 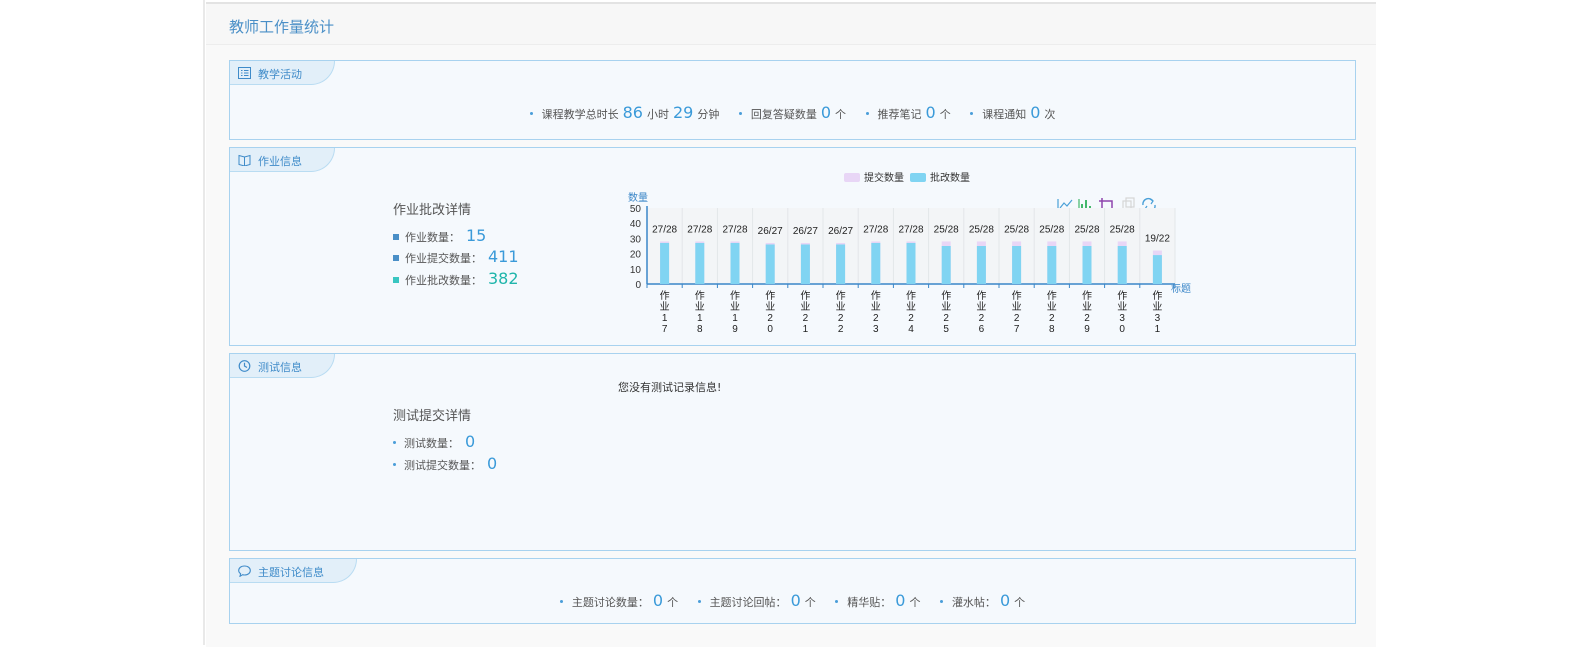 What do you see at coordinates (791, 24) in the screenshot?
I see `page-header: 教师工作量统计` at bounding box center [791, 24].